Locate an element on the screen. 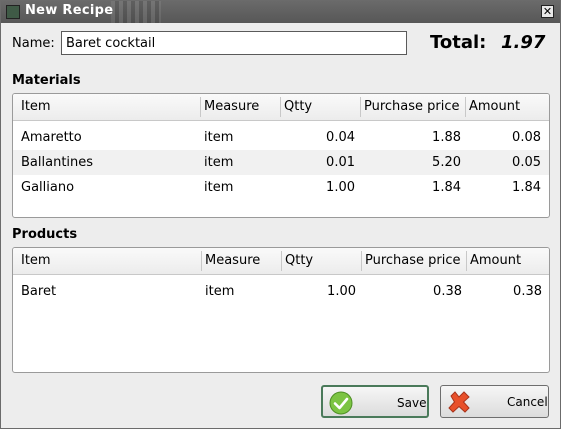 This screenshot has width=561, height=429. checkmark-icon is located at coordinates (341, 403).